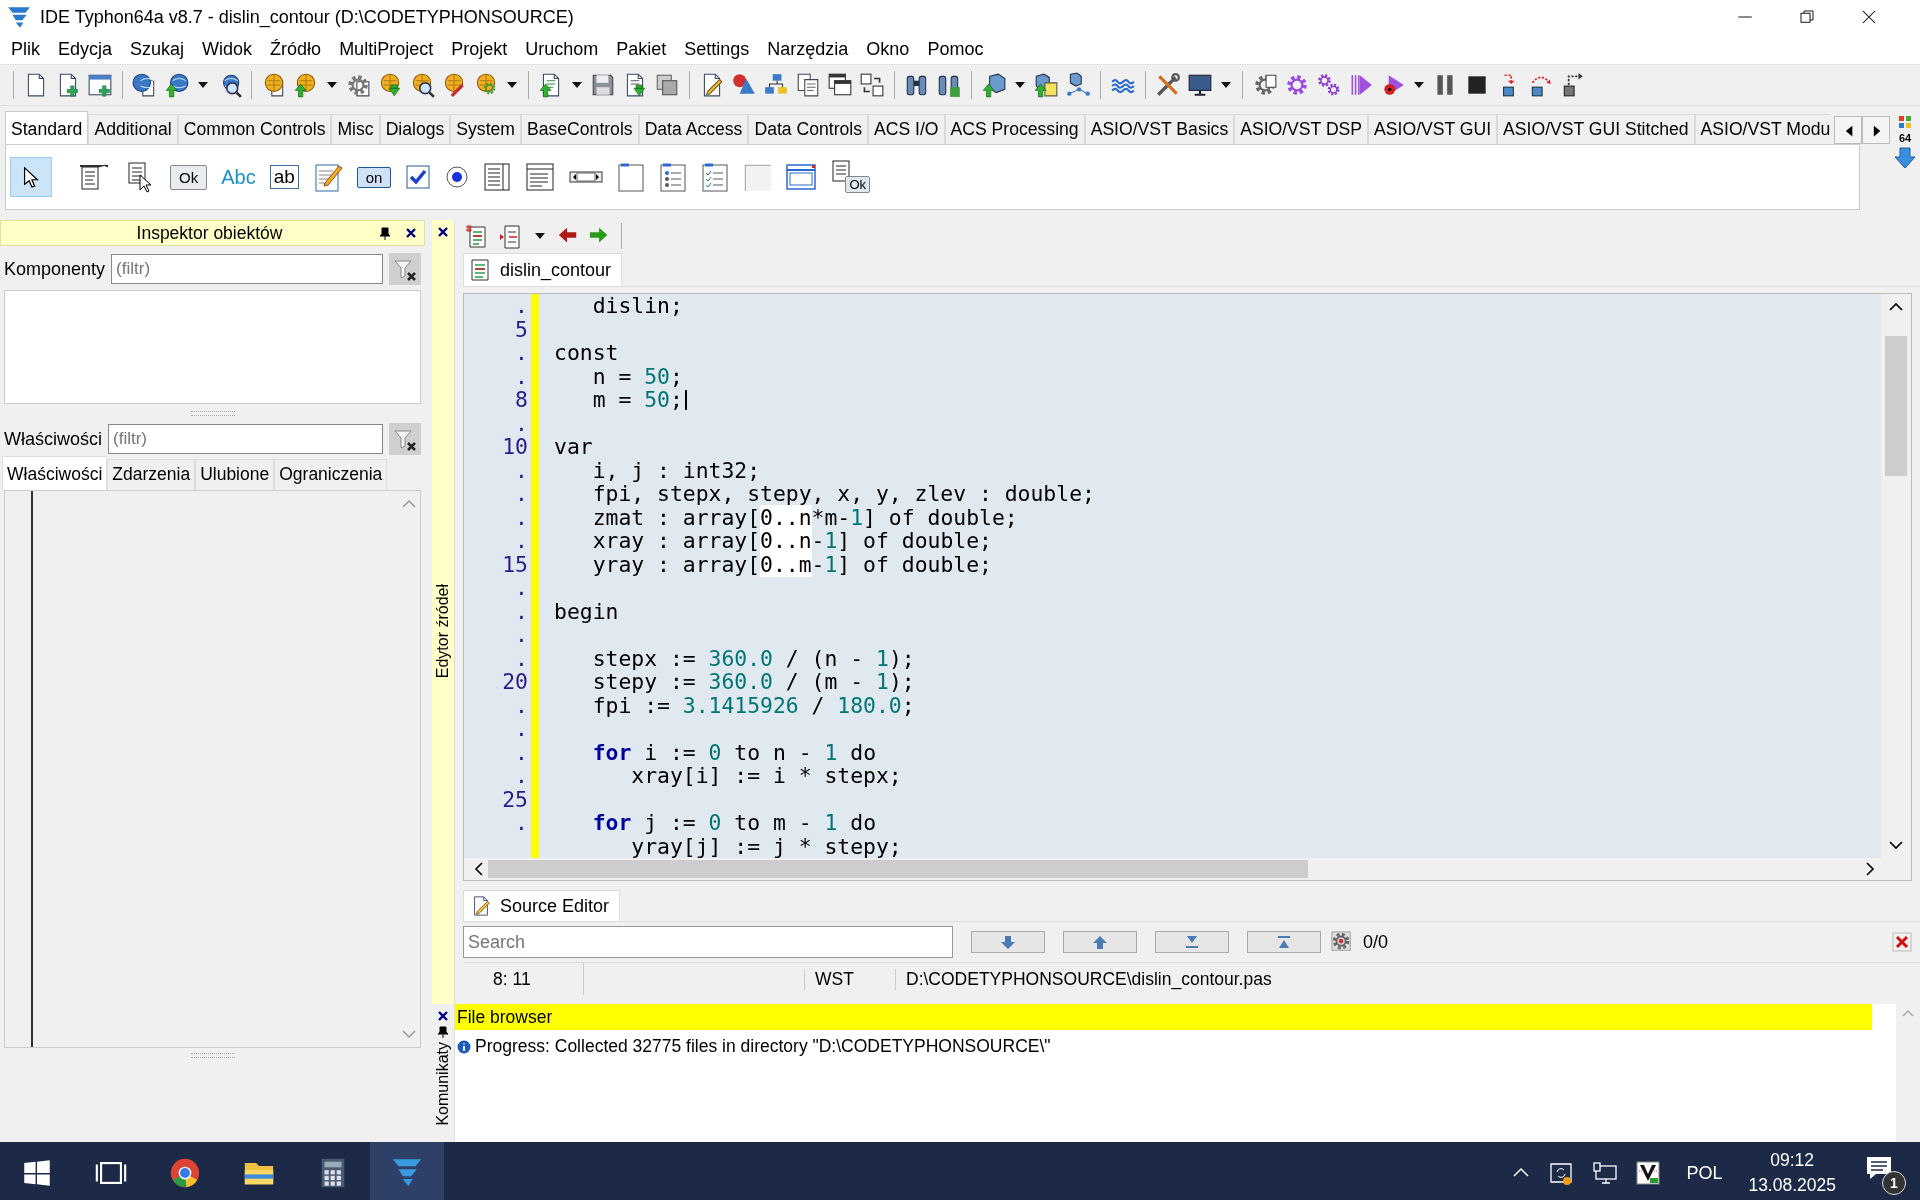  I want to click on windows-icon, so click(840, 85).